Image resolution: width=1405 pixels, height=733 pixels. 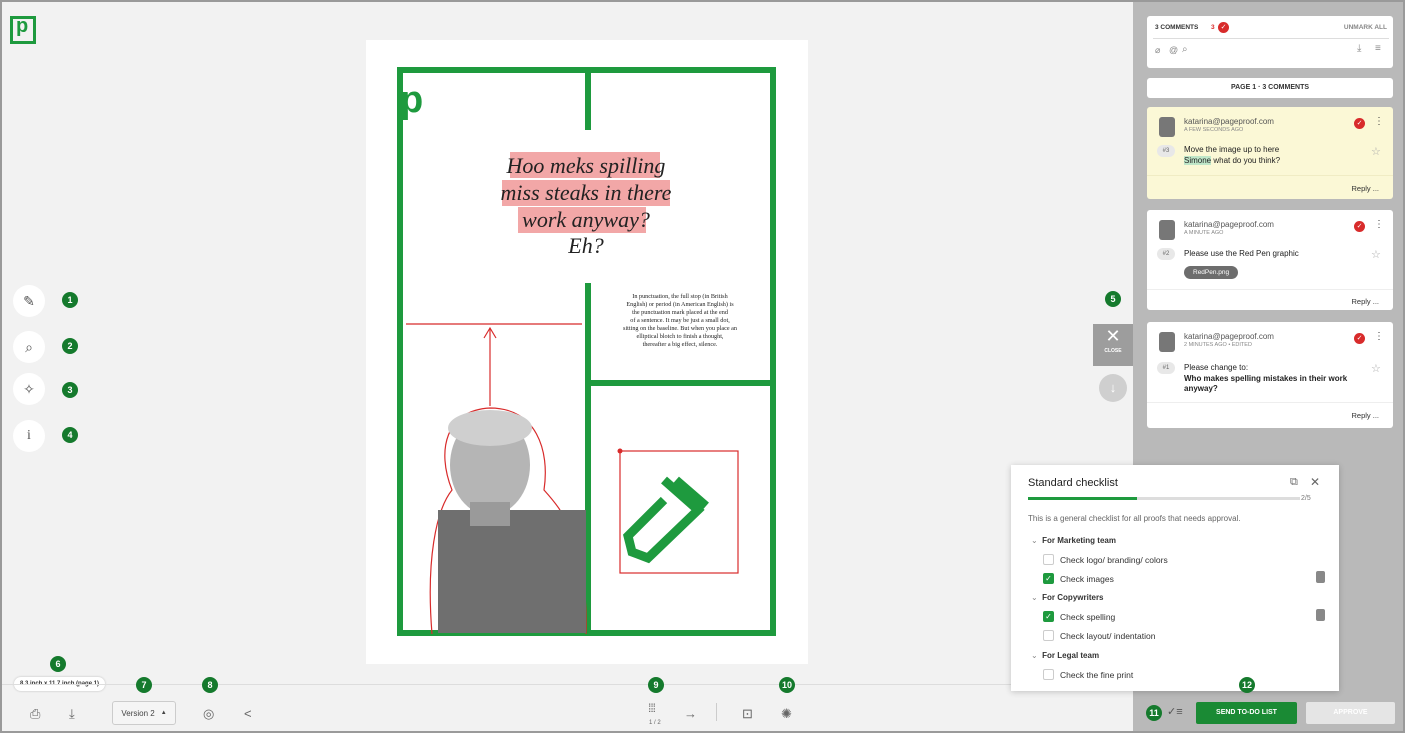 I want to click on search-icon: ⌕, so click(x=1185, y=49).